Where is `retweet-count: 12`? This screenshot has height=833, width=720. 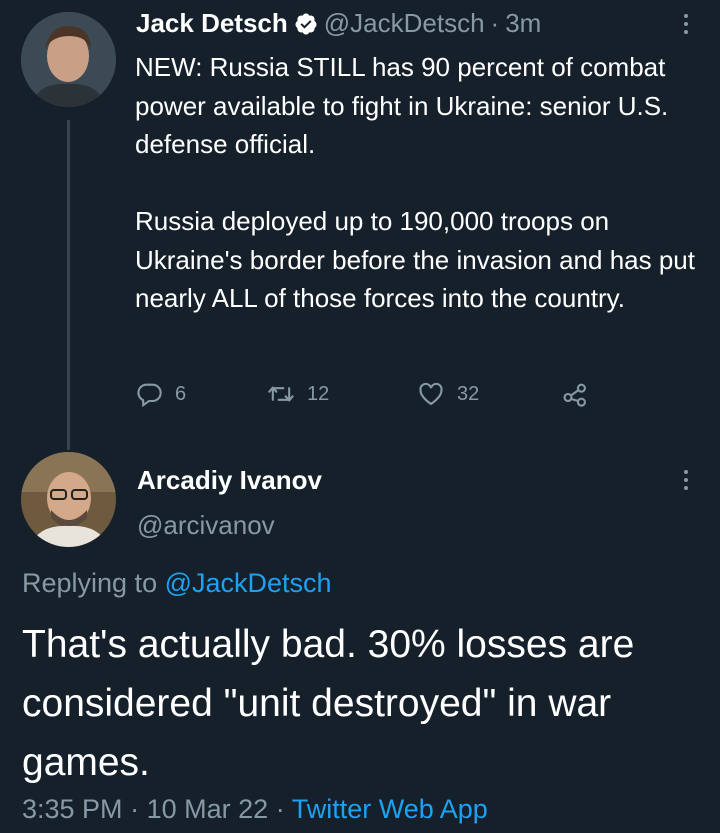 retweet-count: 12 is located at coordinates (318, 393).